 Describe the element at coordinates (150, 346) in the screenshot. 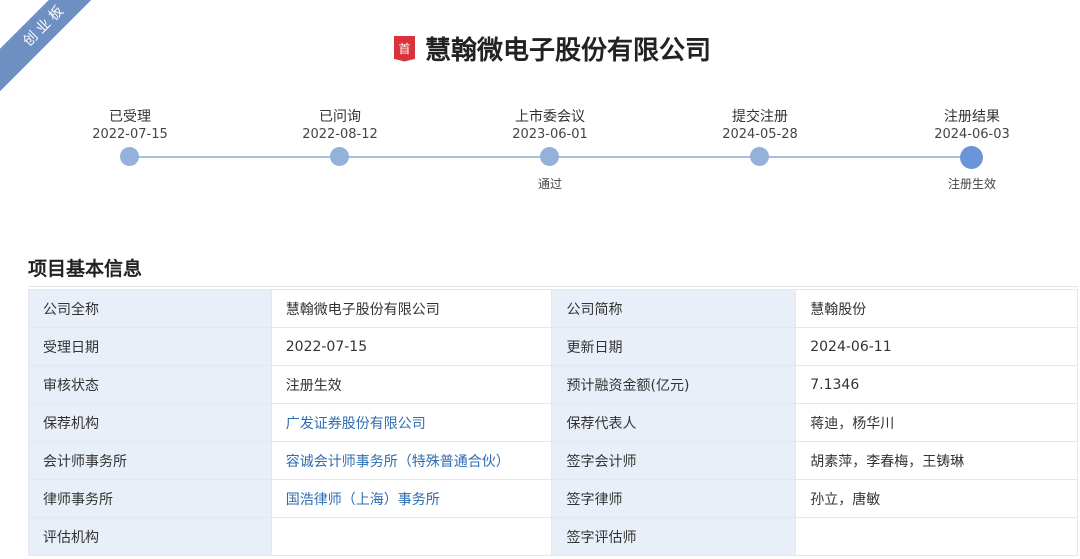

I see `field-label: 受理日期` at that location.